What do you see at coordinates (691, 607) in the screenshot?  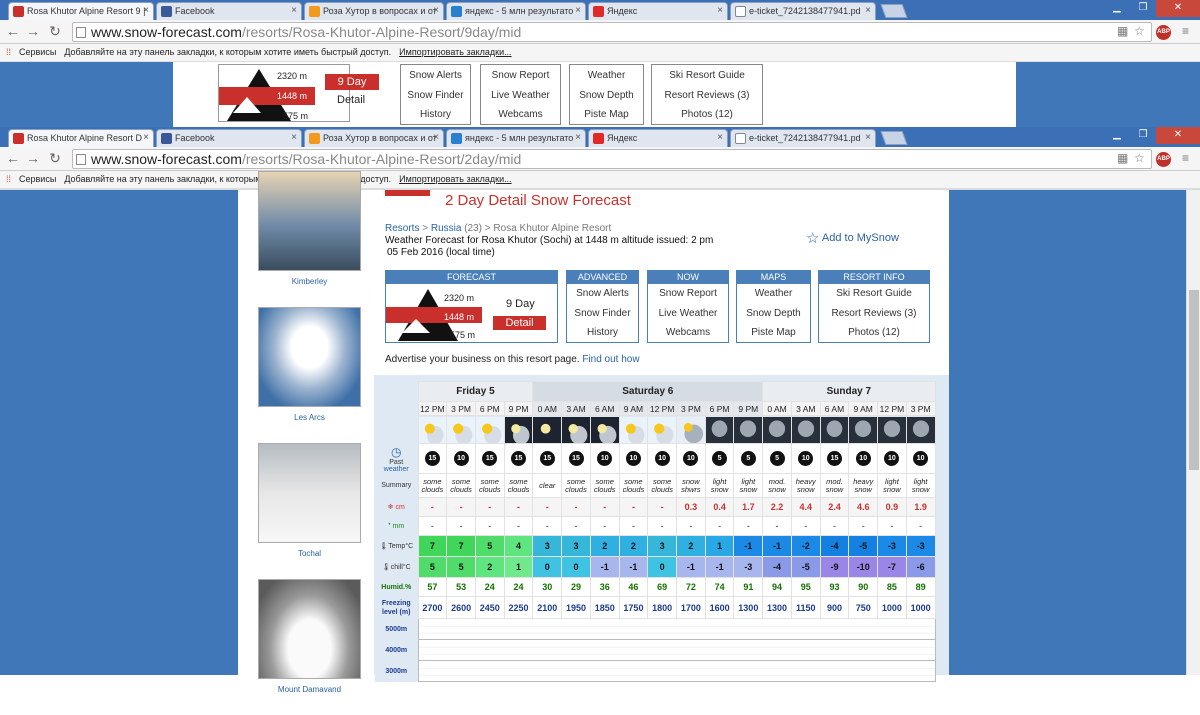 I see `freezing-cell: 1700` at bounding box center [691, 607].